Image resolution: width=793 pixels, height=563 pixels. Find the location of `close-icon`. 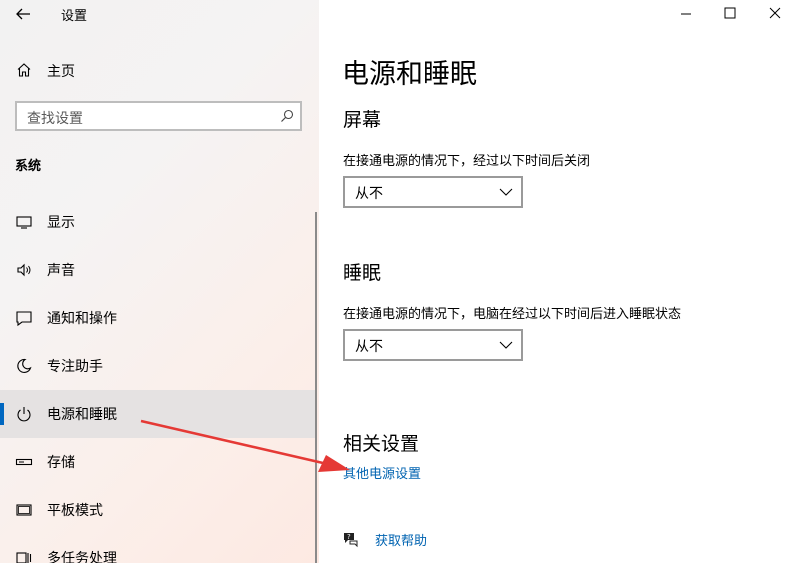

close-icon is located at coordinates (775, 13).